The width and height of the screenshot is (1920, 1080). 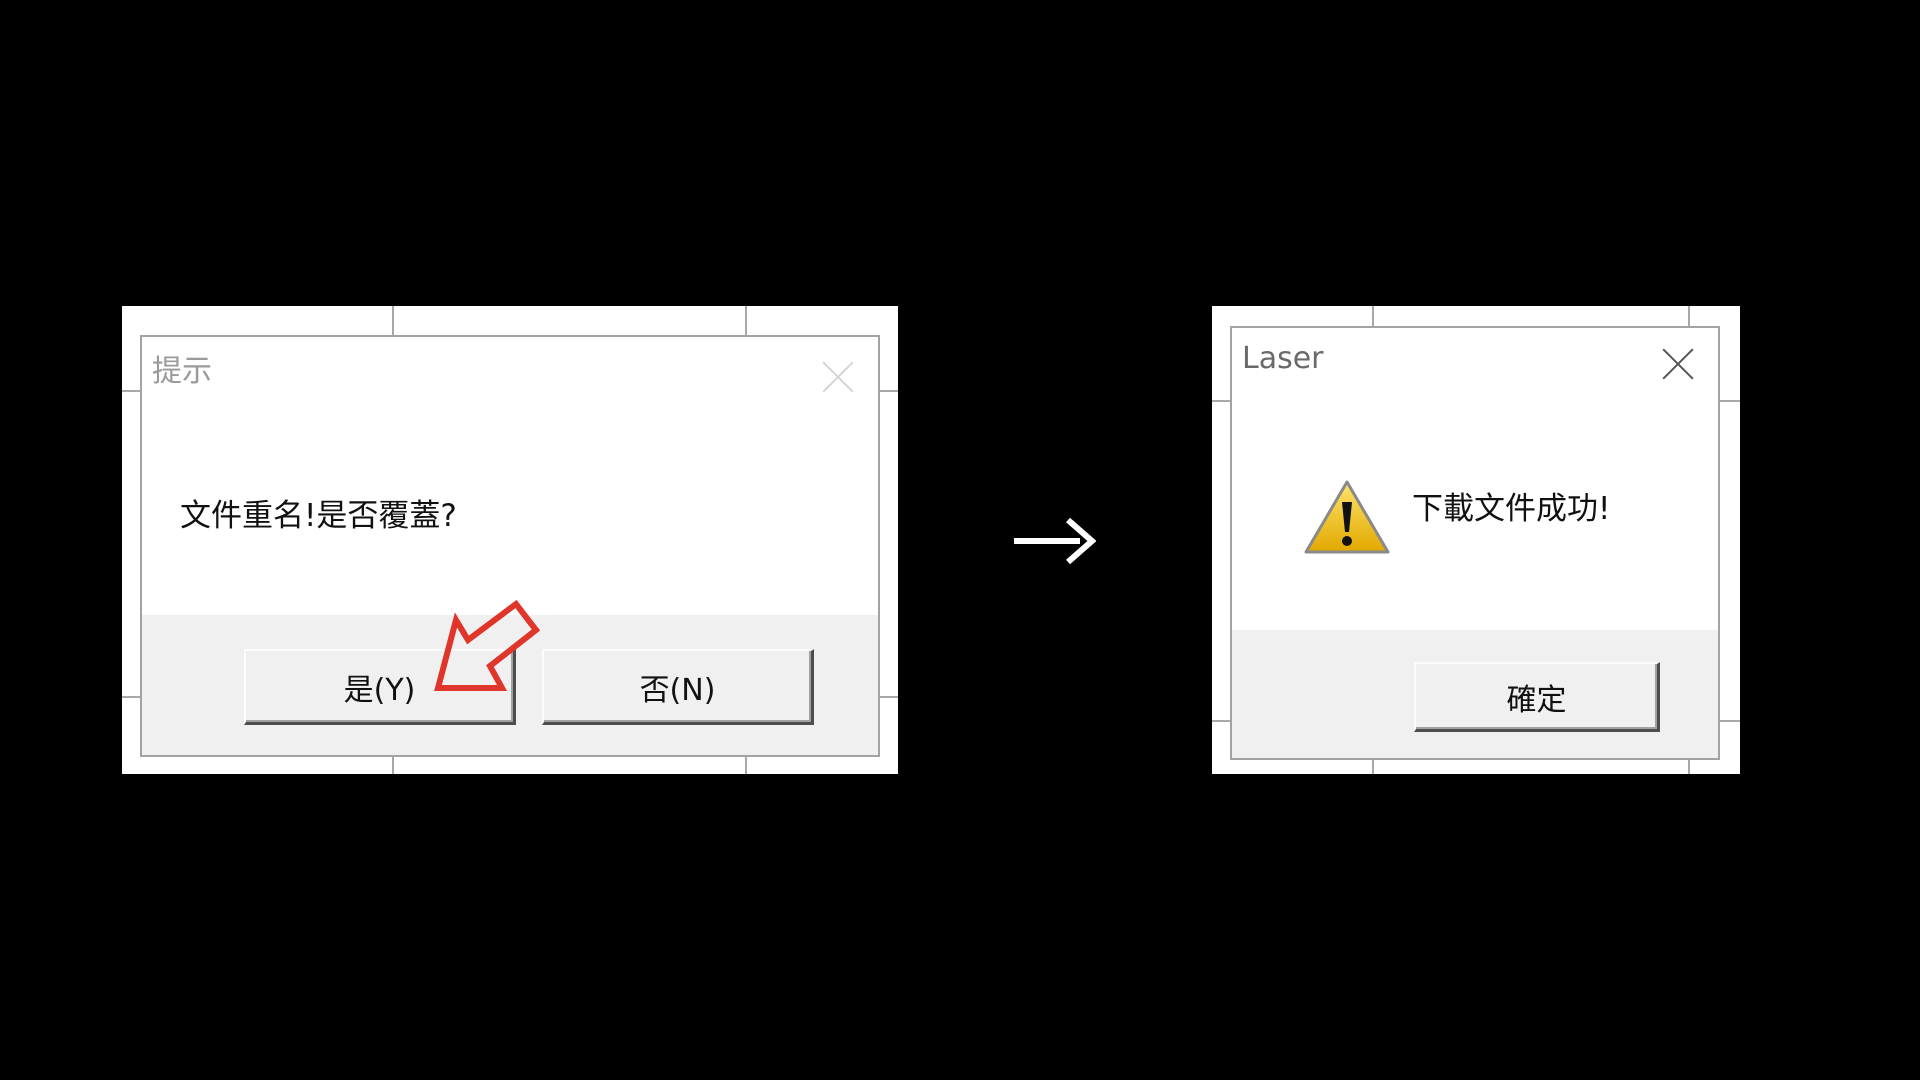 What do you see at coordinates (1475, 543) in the screenshot?
I see `success-dialog: Laser 下載文件成功! 確定` at bounding box center [1475, 543].